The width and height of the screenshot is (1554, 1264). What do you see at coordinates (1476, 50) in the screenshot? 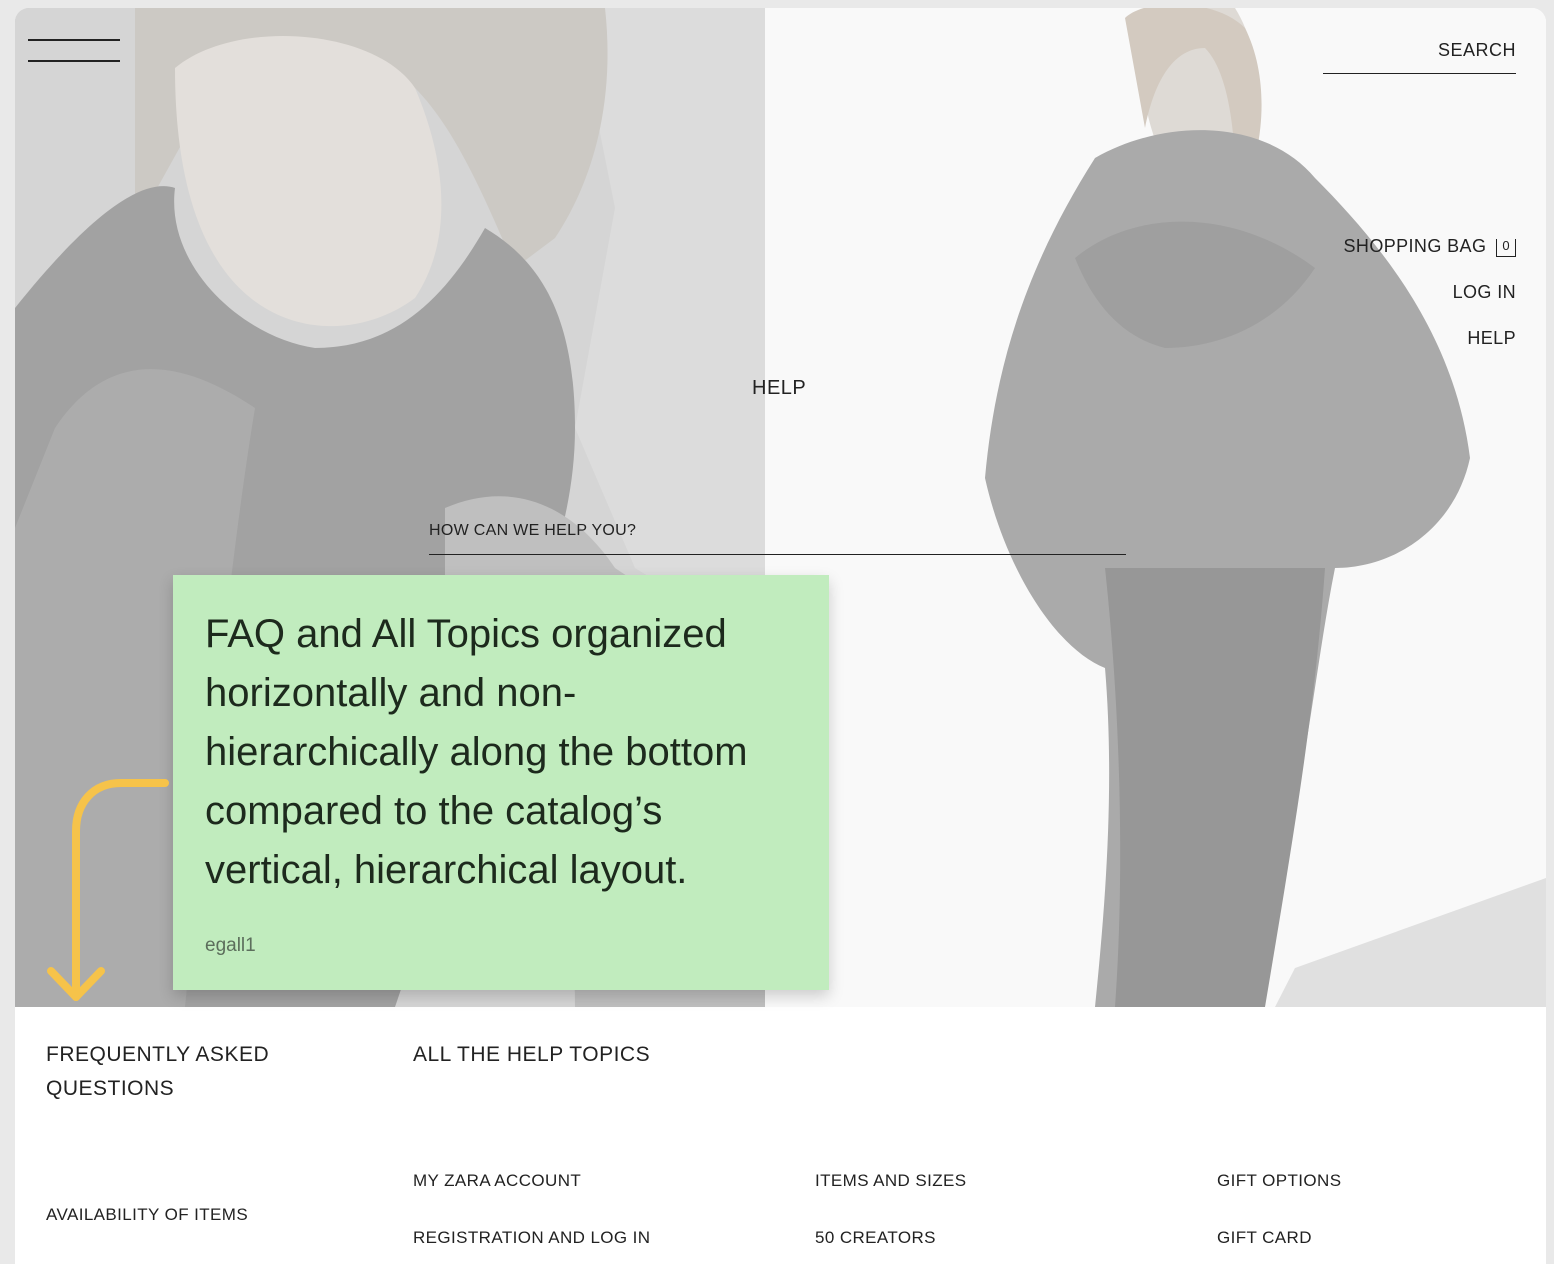
I see `search-label: SEARCH` at bounding box center [1476, 50].